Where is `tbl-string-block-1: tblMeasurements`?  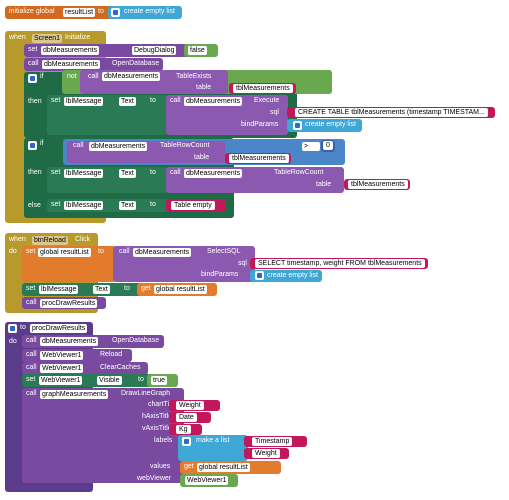 tbl-string-block-1: tblMeasurements is located at coordinates (262, 88).